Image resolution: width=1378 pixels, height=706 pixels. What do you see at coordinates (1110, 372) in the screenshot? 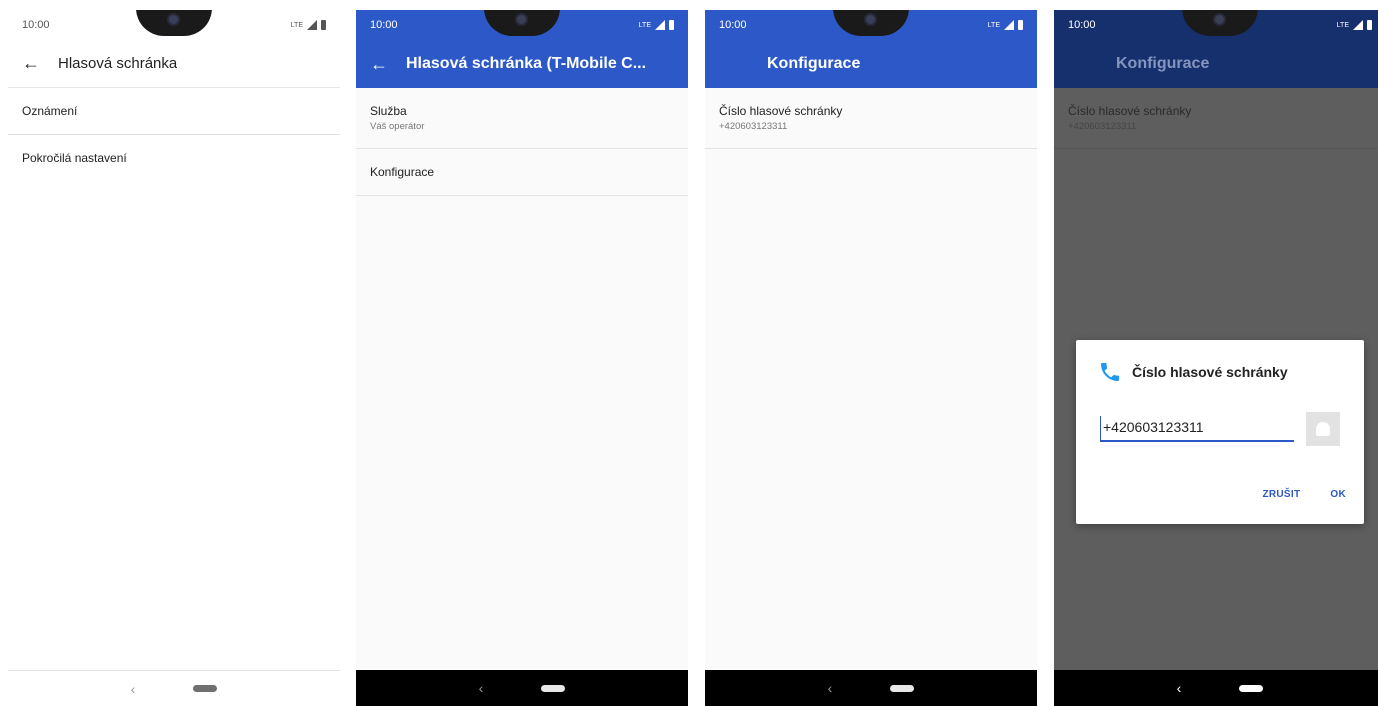
I see `phone-icon` at bounding box center [1110, 372].